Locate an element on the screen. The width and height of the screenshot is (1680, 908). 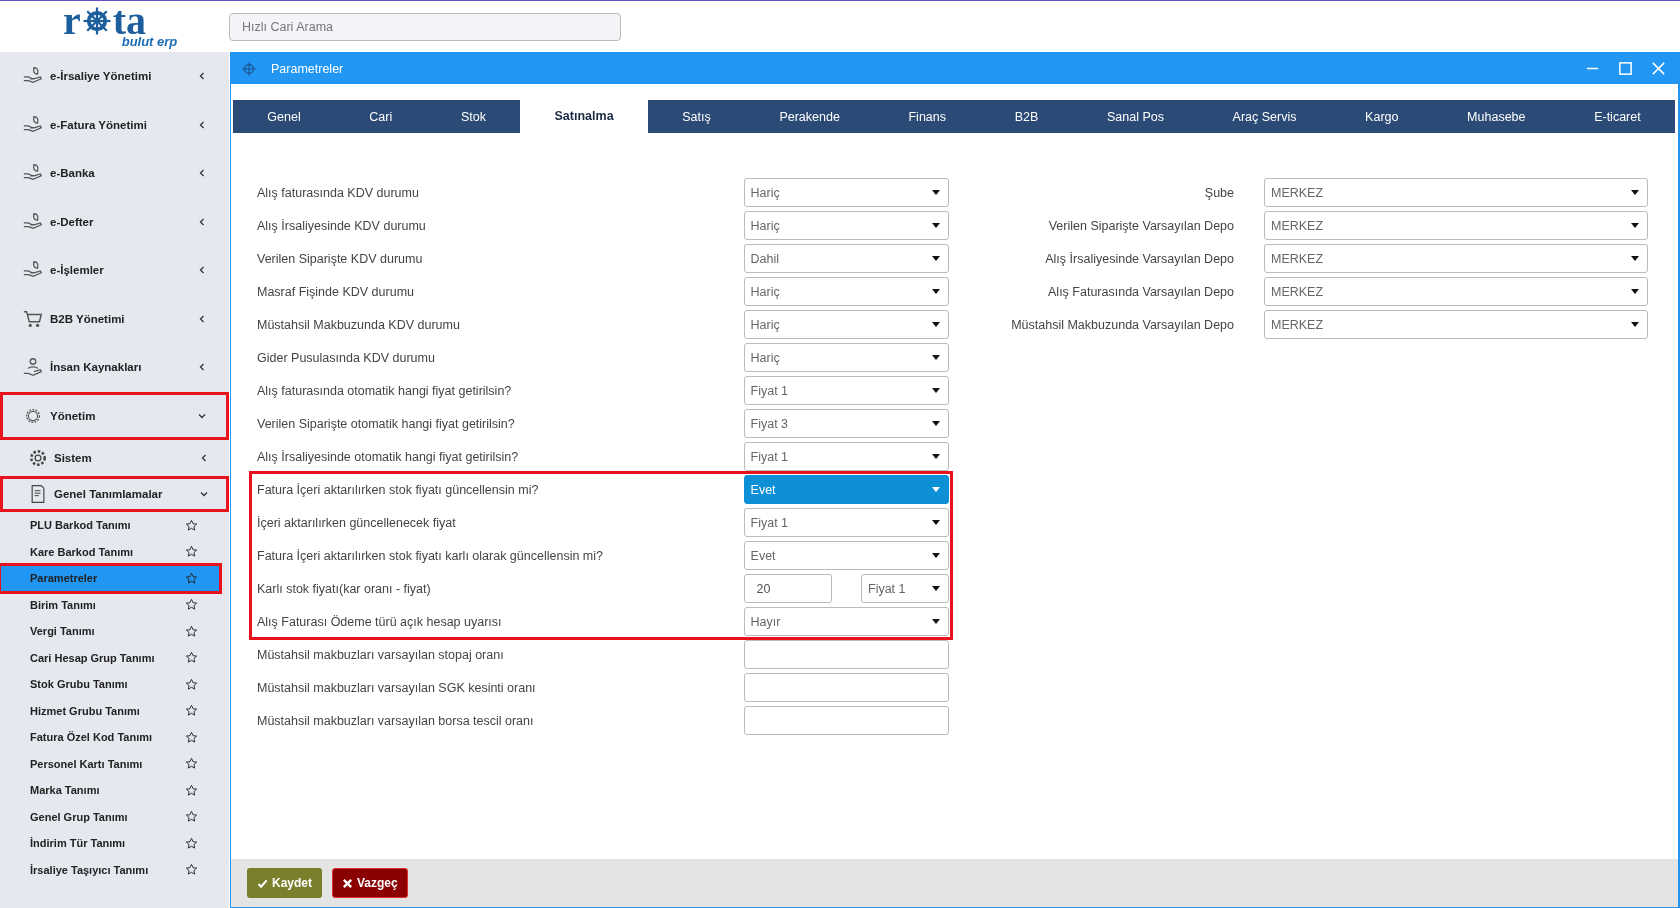
menu-item: Yönetim is located at coordinates (114, 415).